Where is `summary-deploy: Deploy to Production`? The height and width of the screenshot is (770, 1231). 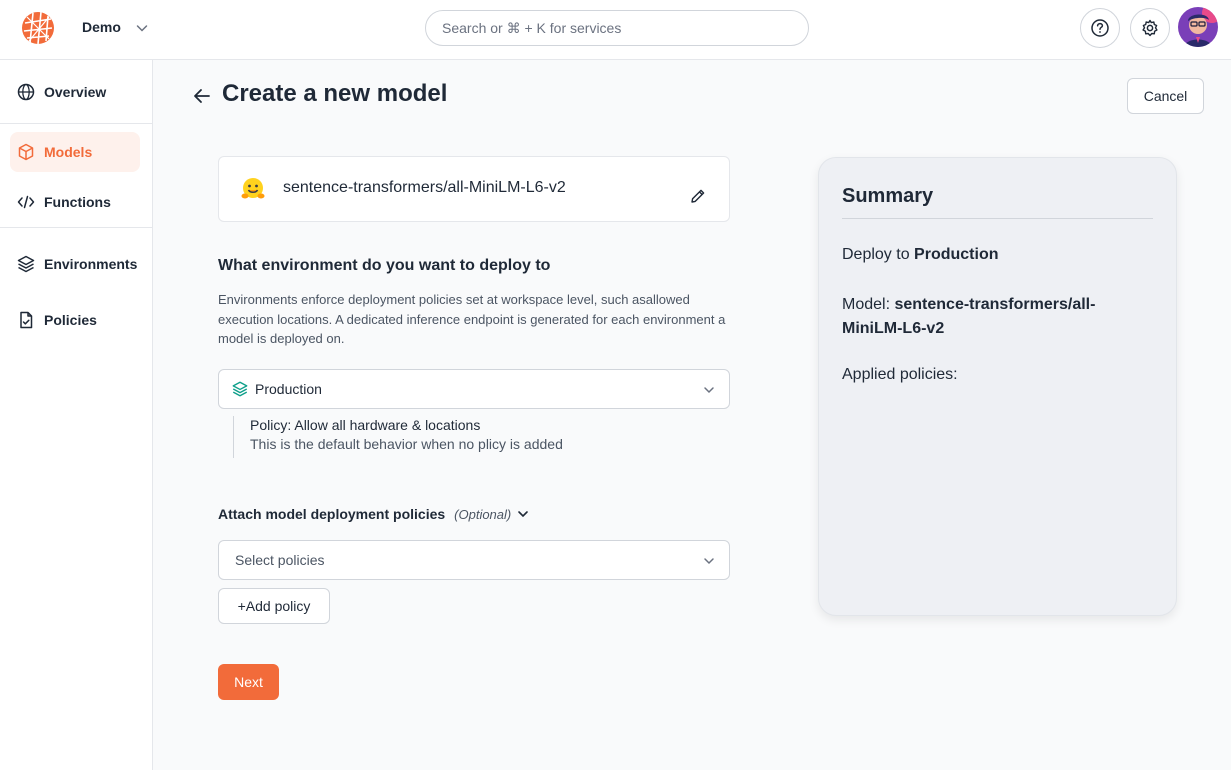 summary-deploy: Deploy to Production is located at coordinates (920, 255).